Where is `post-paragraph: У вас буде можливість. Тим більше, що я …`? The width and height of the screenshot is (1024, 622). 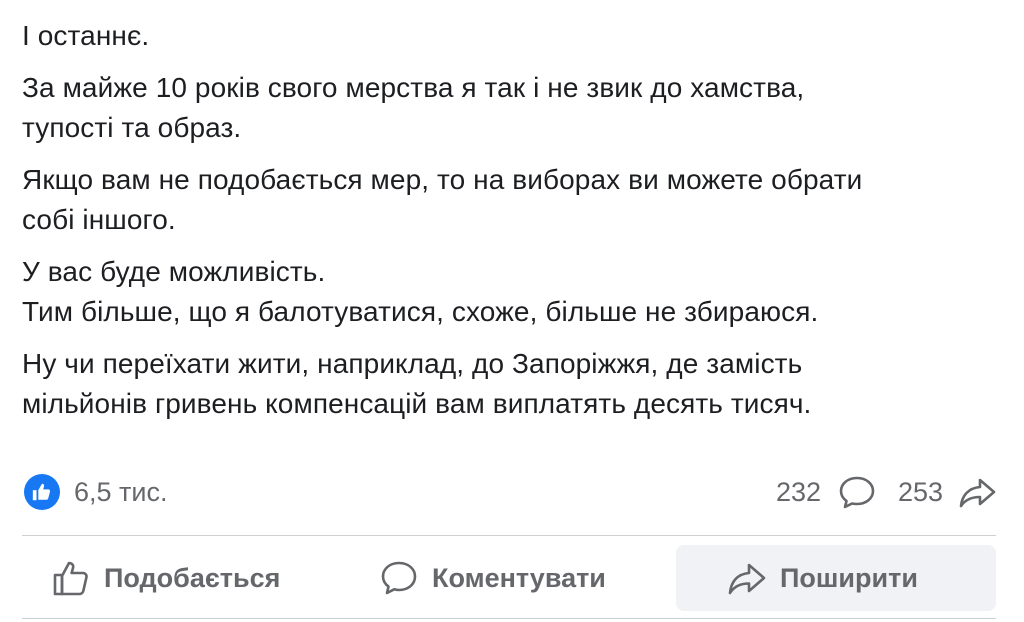 post-paragraph: У вас буде можливість. Тим більше, що я … is located at coordinates (517, 292).